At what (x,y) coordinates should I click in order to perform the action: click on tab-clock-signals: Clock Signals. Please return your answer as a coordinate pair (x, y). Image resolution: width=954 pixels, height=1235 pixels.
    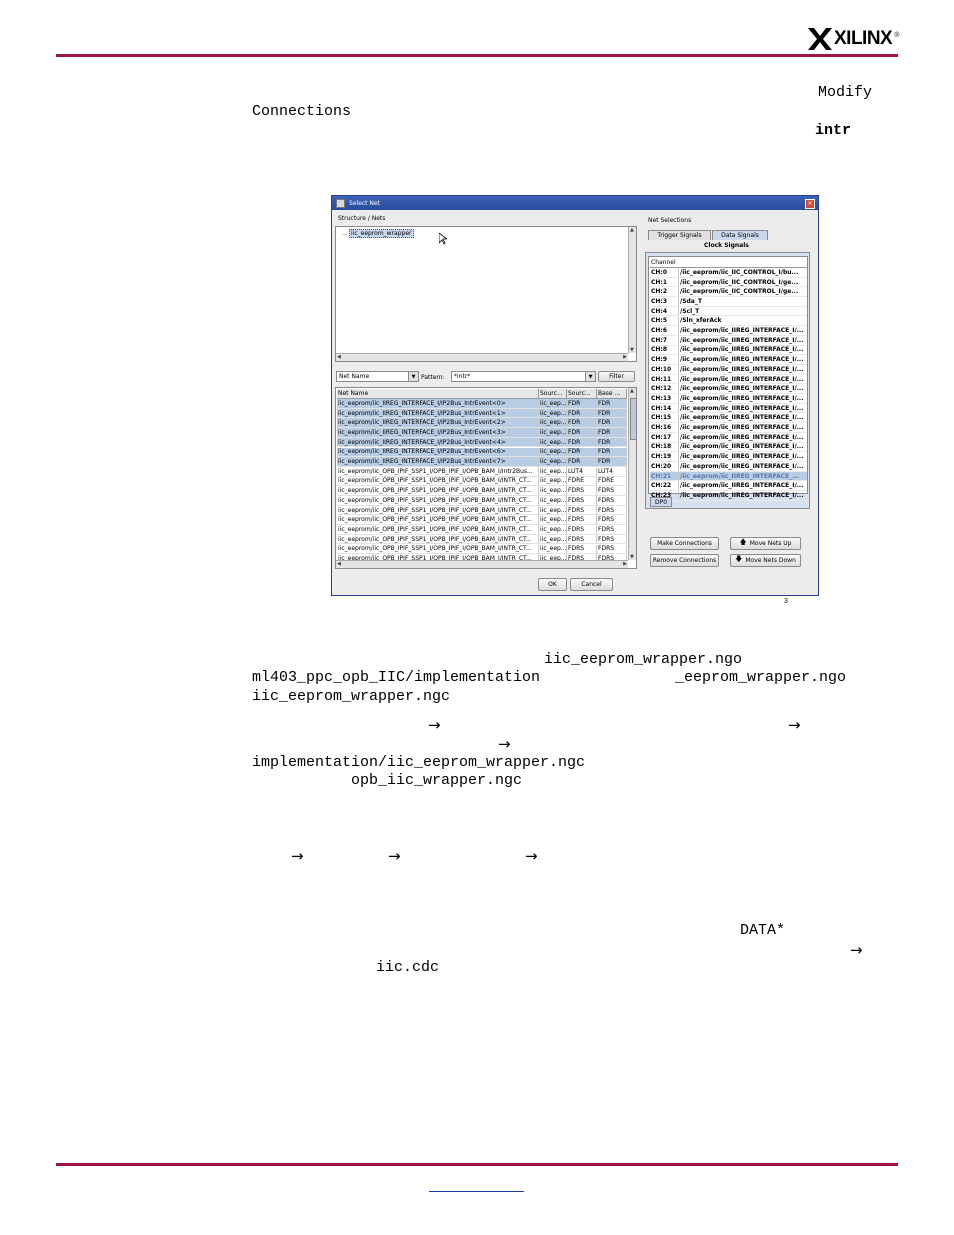
    Looking at the image, I should click on (726, 245).